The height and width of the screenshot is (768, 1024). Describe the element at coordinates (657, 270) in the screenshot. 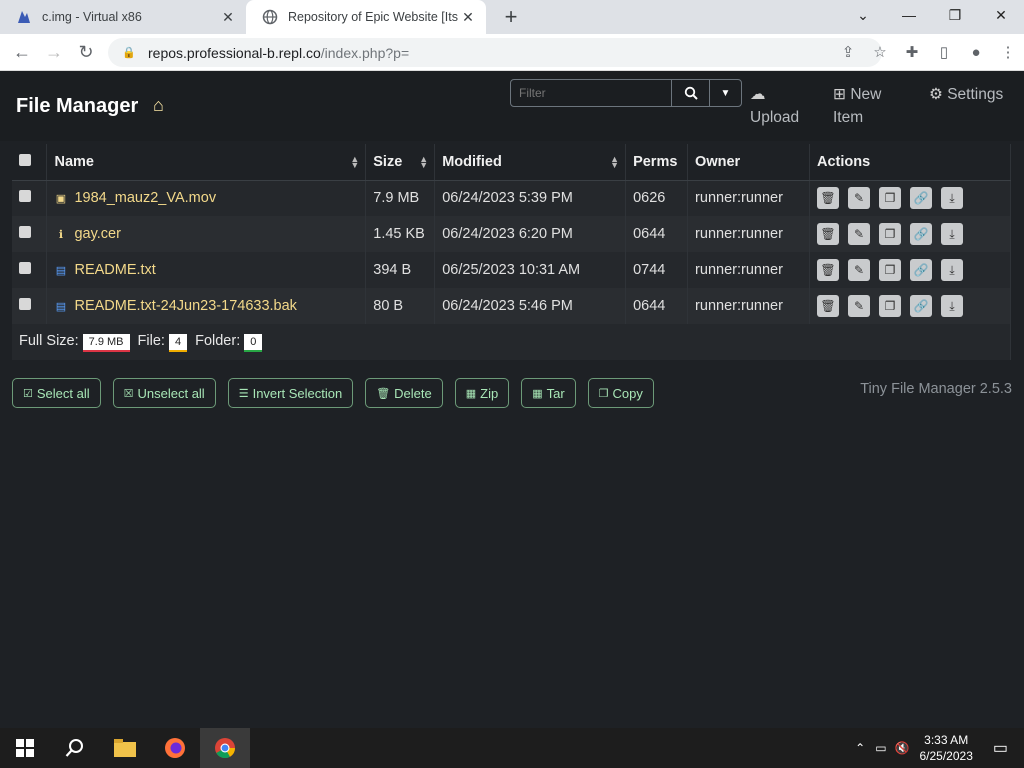

I see `file-perms: 0744` at that location.